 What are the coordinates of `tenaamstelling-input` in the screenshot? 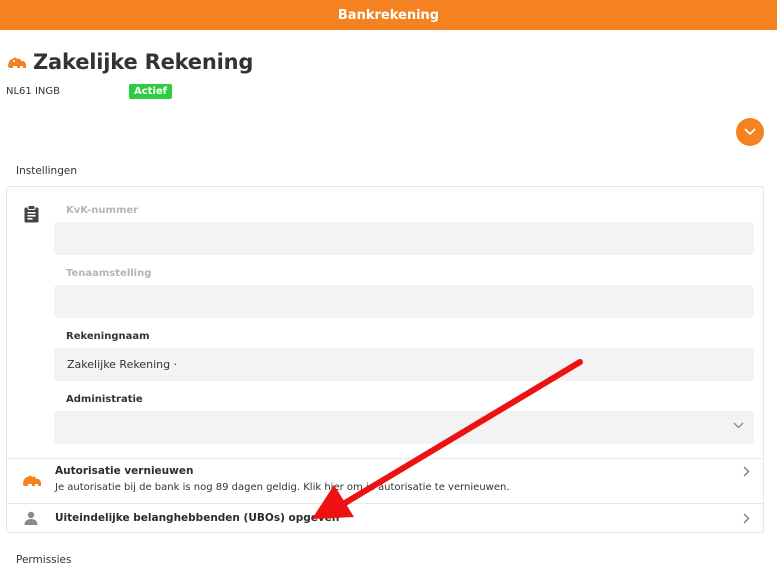 It's located at (404, 301).